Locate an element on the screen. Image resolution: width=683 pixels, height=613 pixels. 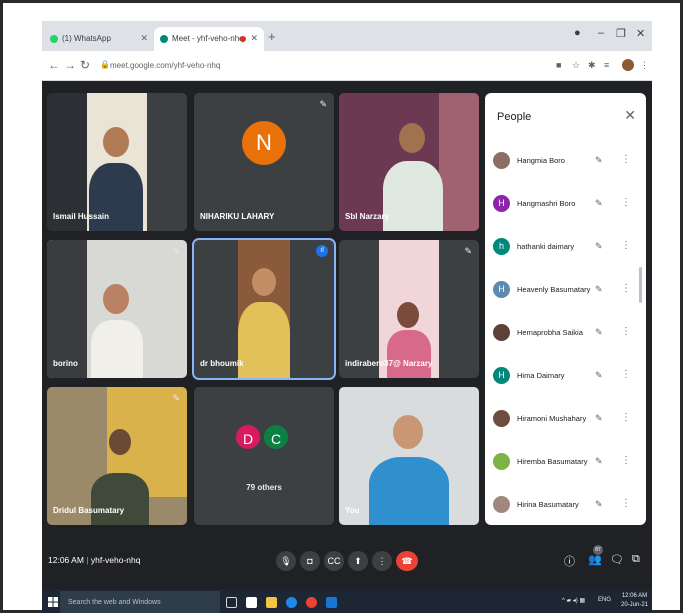
others-count: 79 others is located at coordinates (264, 487).